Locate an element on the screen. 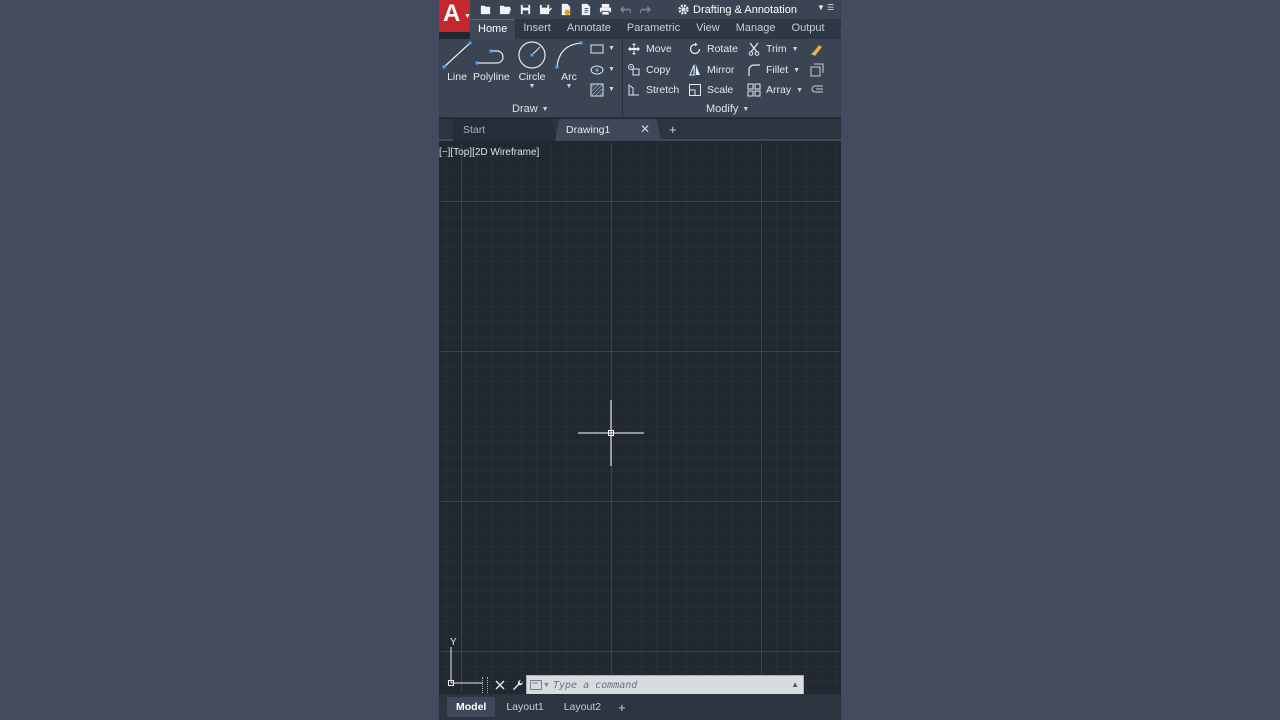 This screenshot has height=720, width=1280. tab-layout1: Layout1 is located at coordinates (524, 707).